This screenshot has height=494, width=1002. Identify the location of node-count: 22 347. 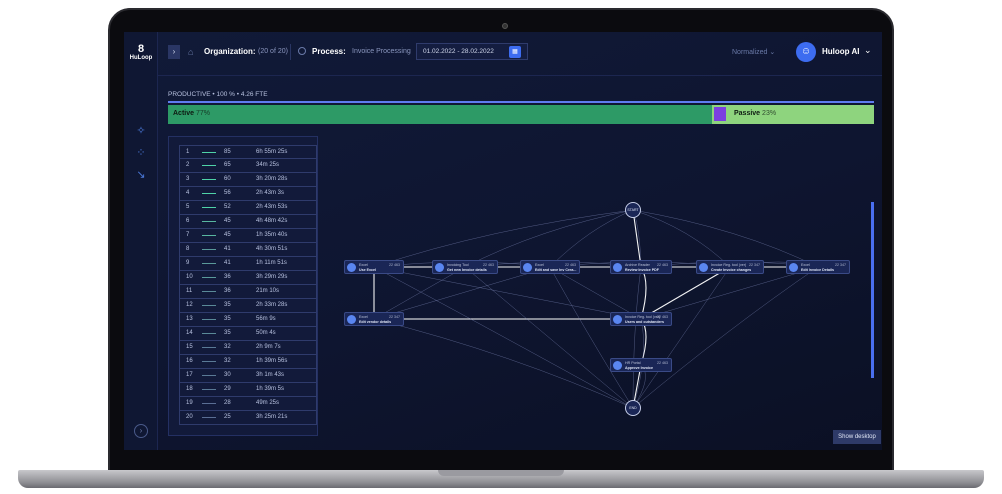
(754, 265).